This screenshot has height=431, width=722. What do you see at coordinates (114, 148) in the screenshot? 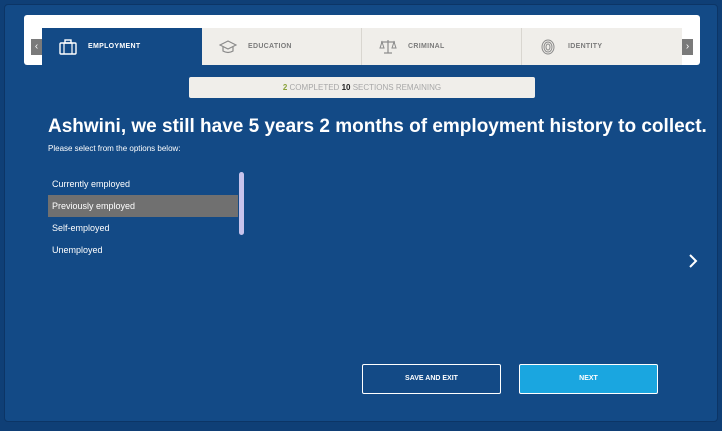
I see `instructions-text: Please select from the options below:` at bounding box center [114, 148].